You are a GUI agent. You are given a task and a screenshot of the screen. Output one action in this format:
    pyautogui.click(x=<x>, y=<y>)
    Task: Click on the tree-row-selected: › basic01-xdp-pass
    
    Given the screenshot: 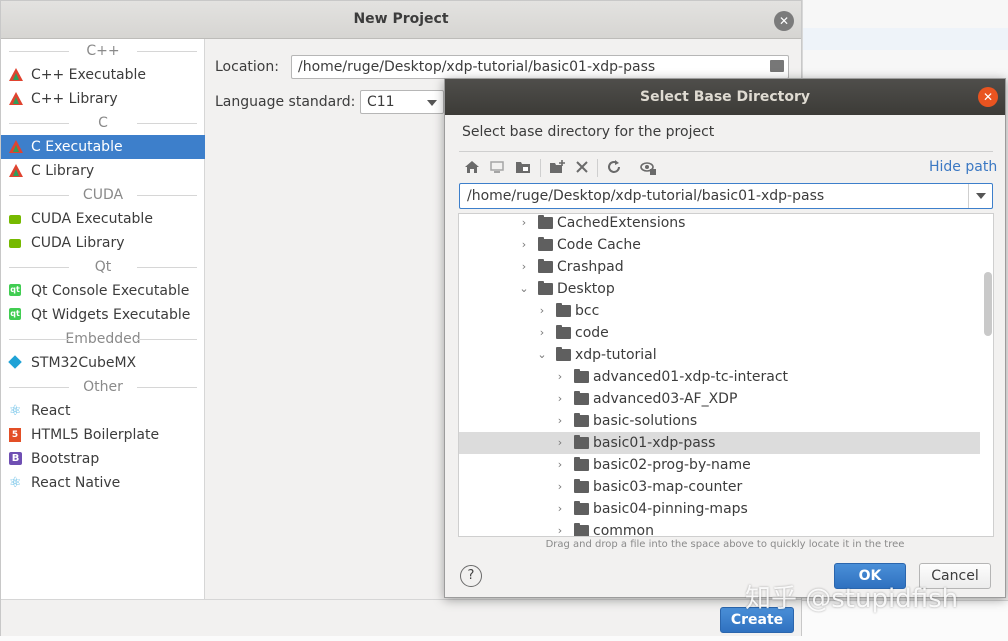 What is the action you would take?
    pyautogui.click(x=719, y=443)
    